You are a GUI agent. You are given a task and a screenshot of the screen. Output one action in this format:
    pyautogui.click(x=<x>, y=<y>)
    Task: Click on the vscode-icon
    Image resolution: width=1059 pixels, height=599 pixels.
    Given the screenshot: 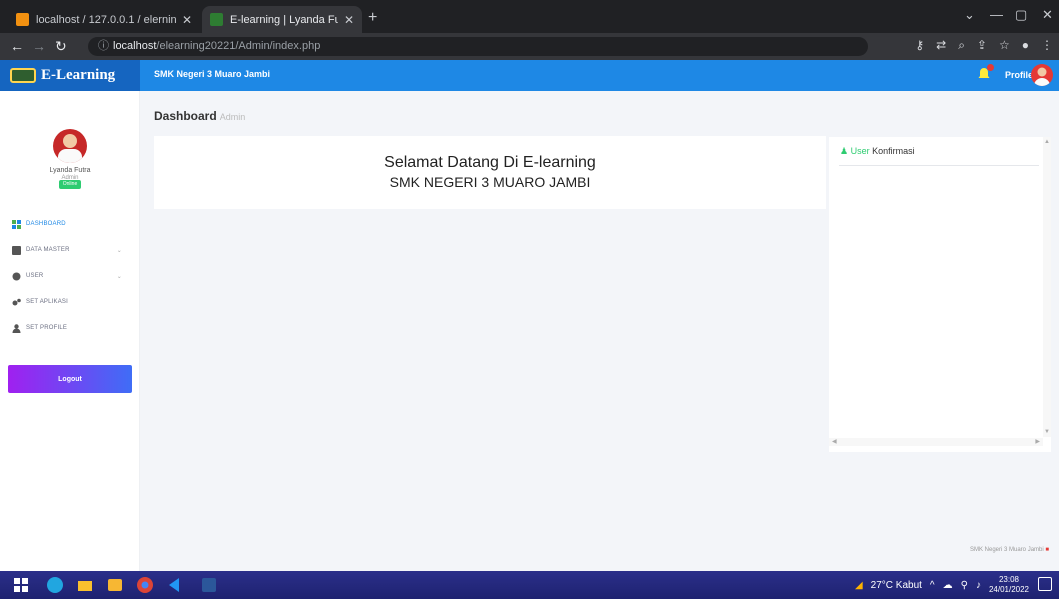 What is the action you would take?
    pyautogui.click(x=175, y=585)
    